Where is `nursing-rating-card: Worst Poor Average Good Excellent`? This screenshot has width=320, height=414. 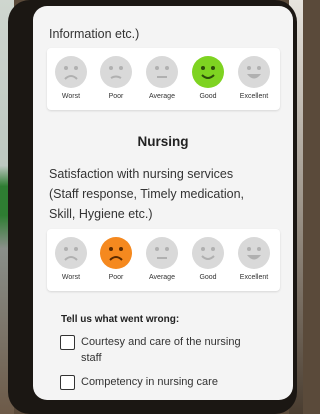
nursing-rating-card: Worst Poor Average Good Excellent is located at coordinates (163, 260).